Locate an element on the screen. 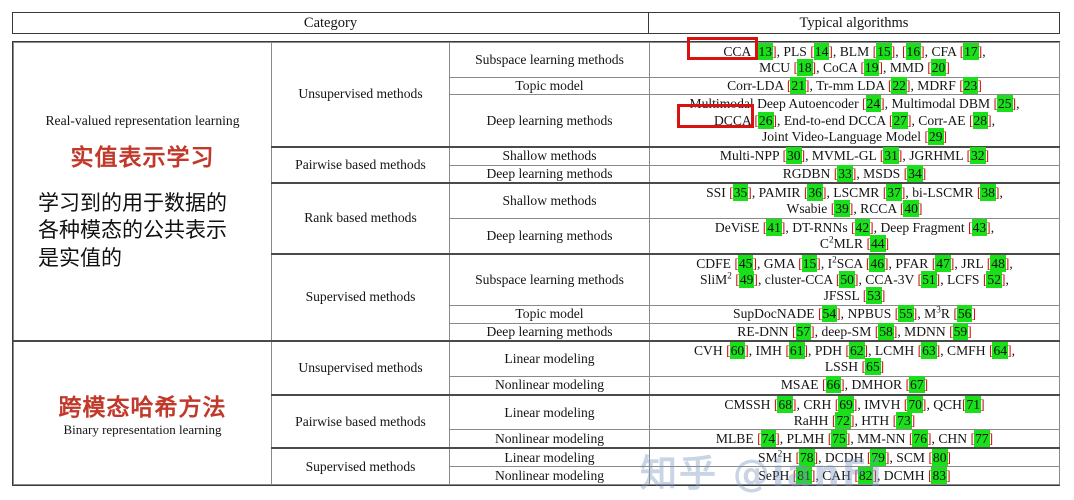 The height and width of the screenshot is (500, 1074). algorithms-cell: Corr-LDA [21], Tr-mm LDA [22], MDRF [23] is located at coordinates (854, 86).